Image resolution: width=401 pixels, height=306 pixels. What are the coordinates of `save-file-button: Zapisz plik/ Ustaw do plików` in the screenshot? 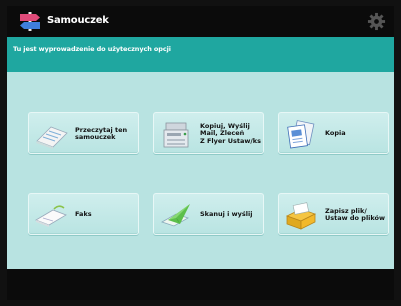 It's located at (333, 214).